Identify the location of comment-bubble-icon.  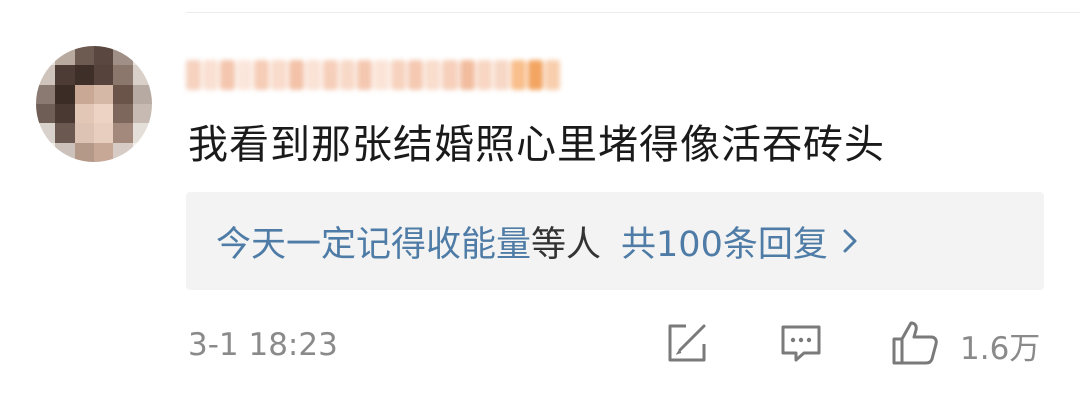
(801, 345).